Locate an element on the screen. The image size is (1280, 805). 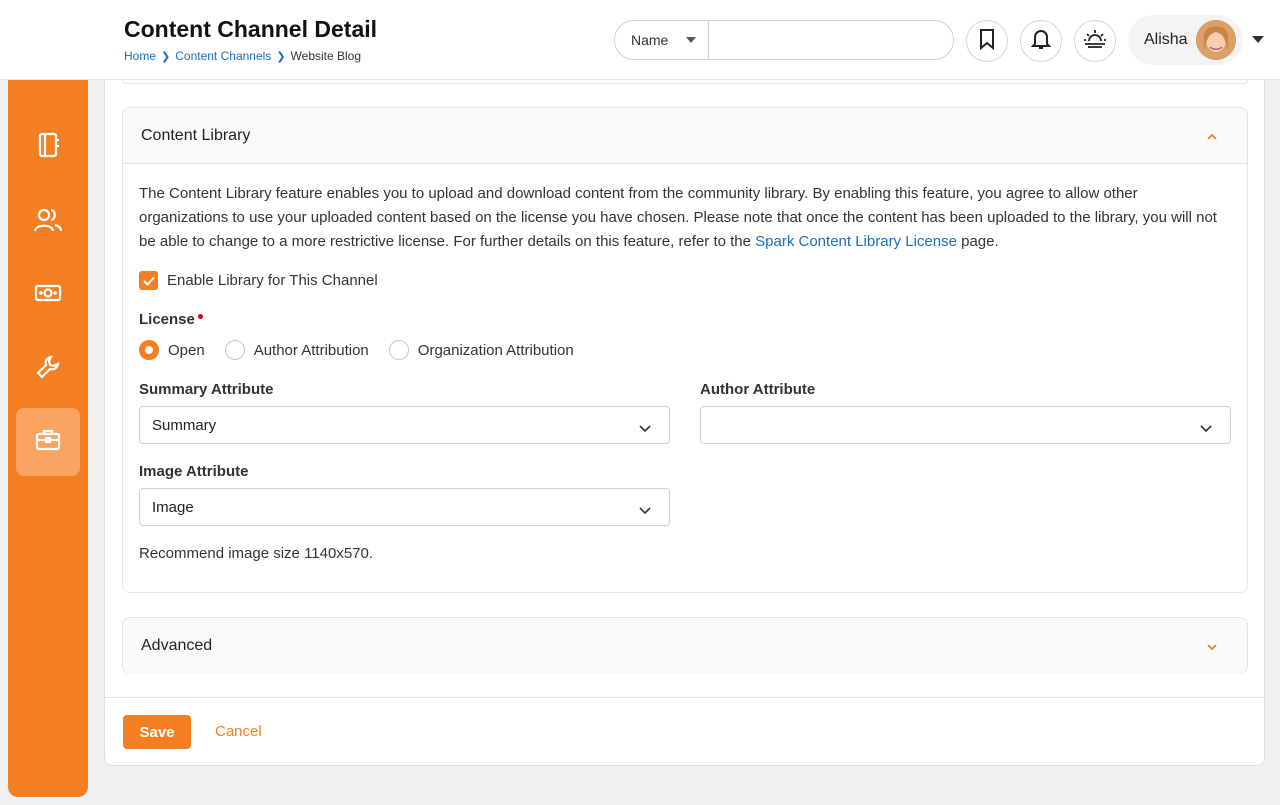
image-size-hint: Recommend image size 1140x570. is located at coordinates (256, 553).